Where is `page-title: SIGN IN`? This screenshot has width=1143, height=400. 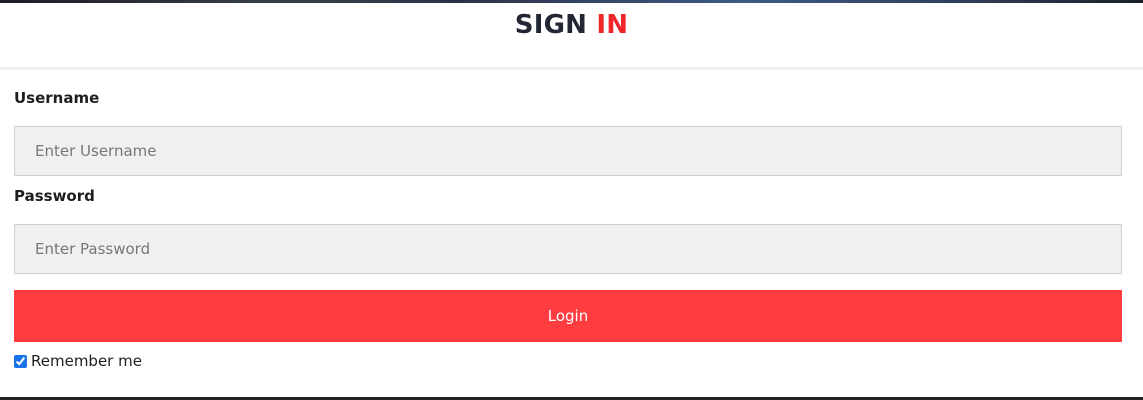 page-title: SIGN IN is located at coordinates (571, 25).